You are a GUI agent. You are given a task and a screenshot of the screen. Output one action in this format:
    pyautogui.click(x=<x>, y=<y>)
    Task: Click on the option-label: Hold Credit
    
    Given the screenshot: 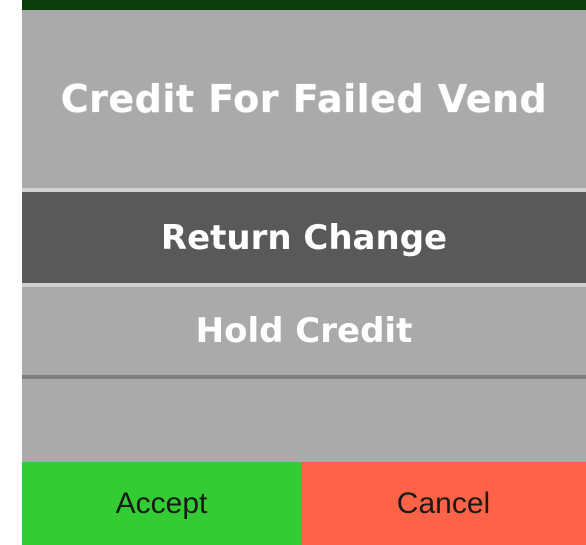 What is the action you would take?
    pyautogui.click(x=304, y=331)
    